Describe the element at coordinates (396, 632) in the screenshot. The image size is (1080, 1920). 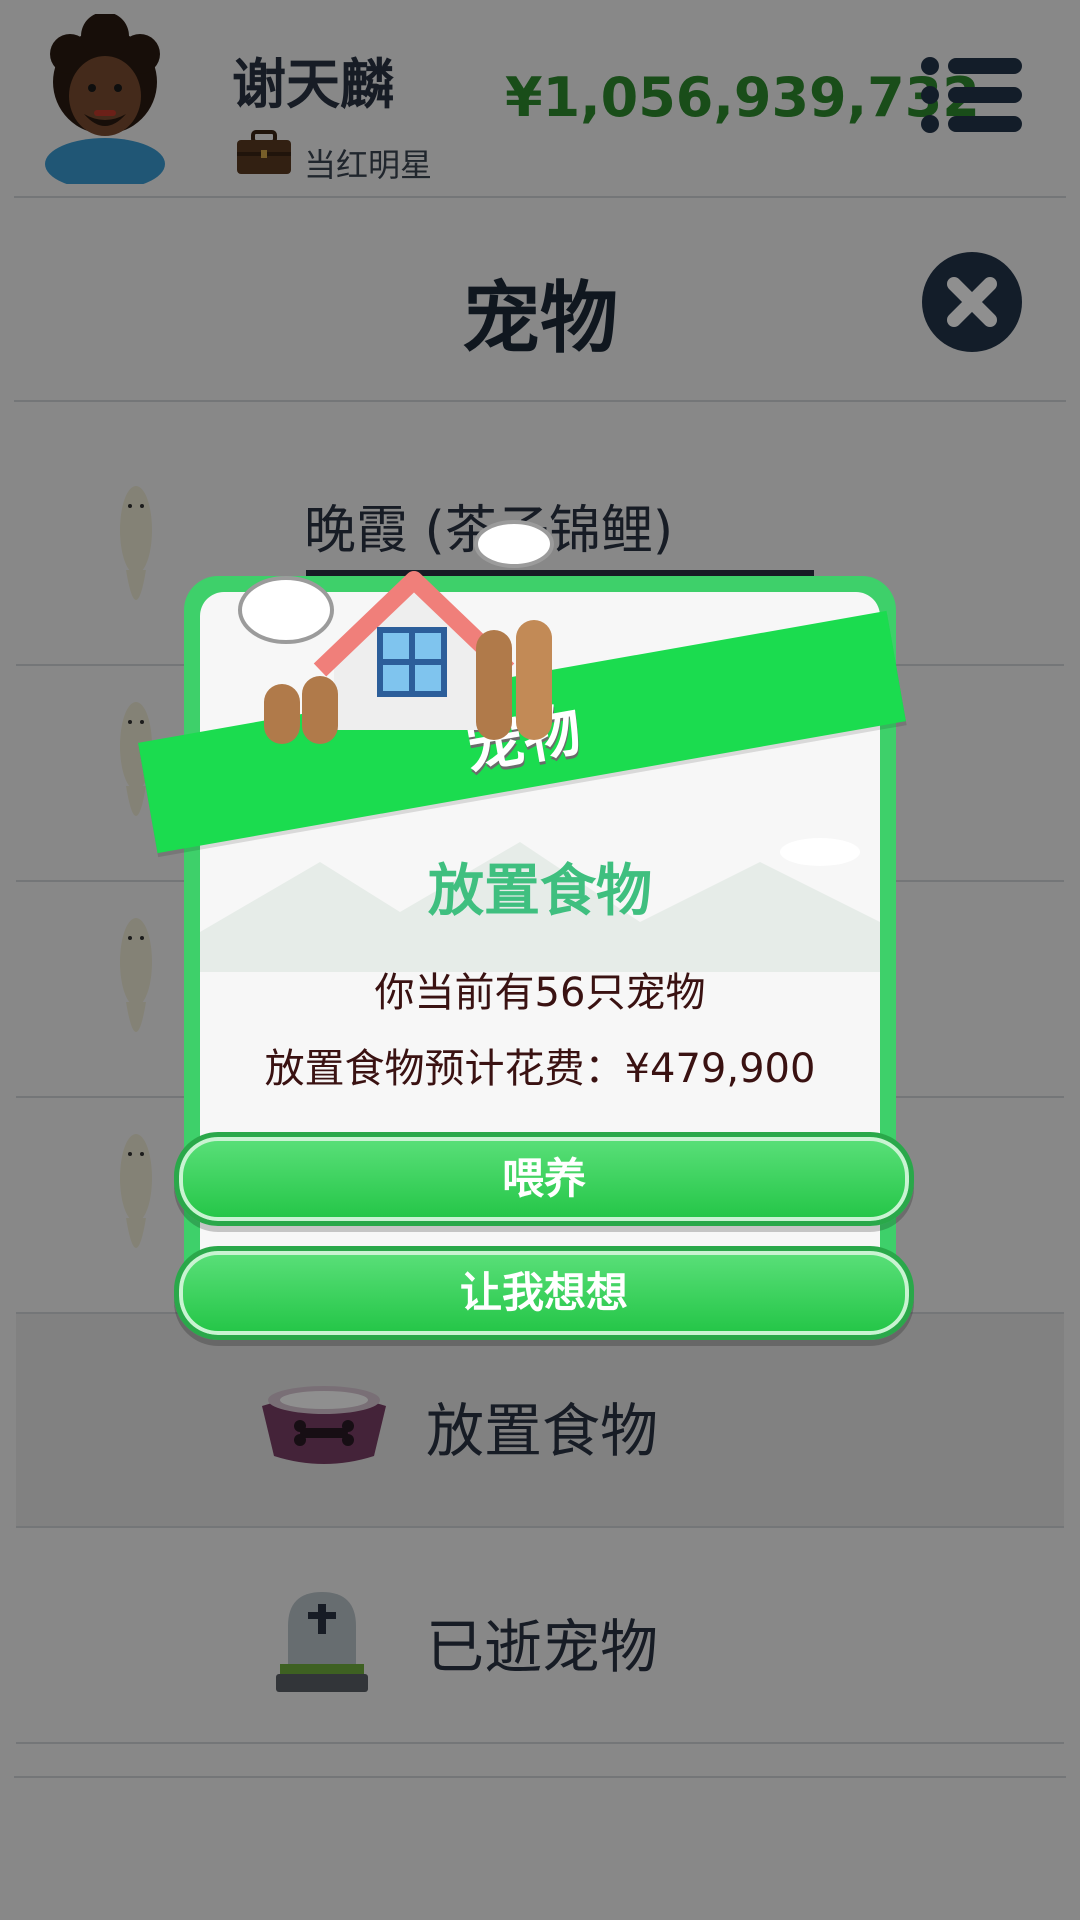
I see `pet-house-icon` at that location.